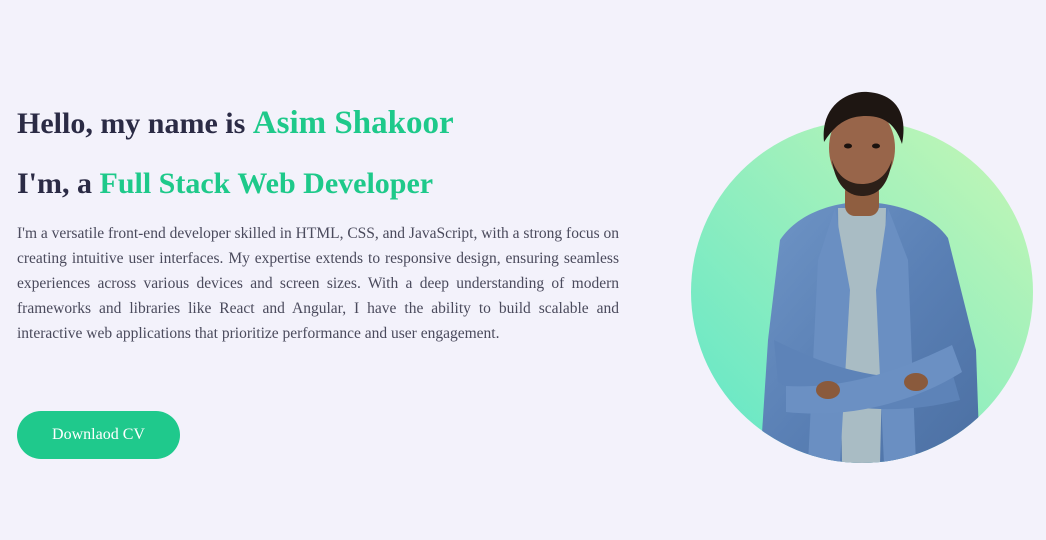 This screenshot has width=1046, height=540. Describe the element at coordinates (135, 123) in the screenshot. I see `greeting-prefix: Hello, my name is` at that location.